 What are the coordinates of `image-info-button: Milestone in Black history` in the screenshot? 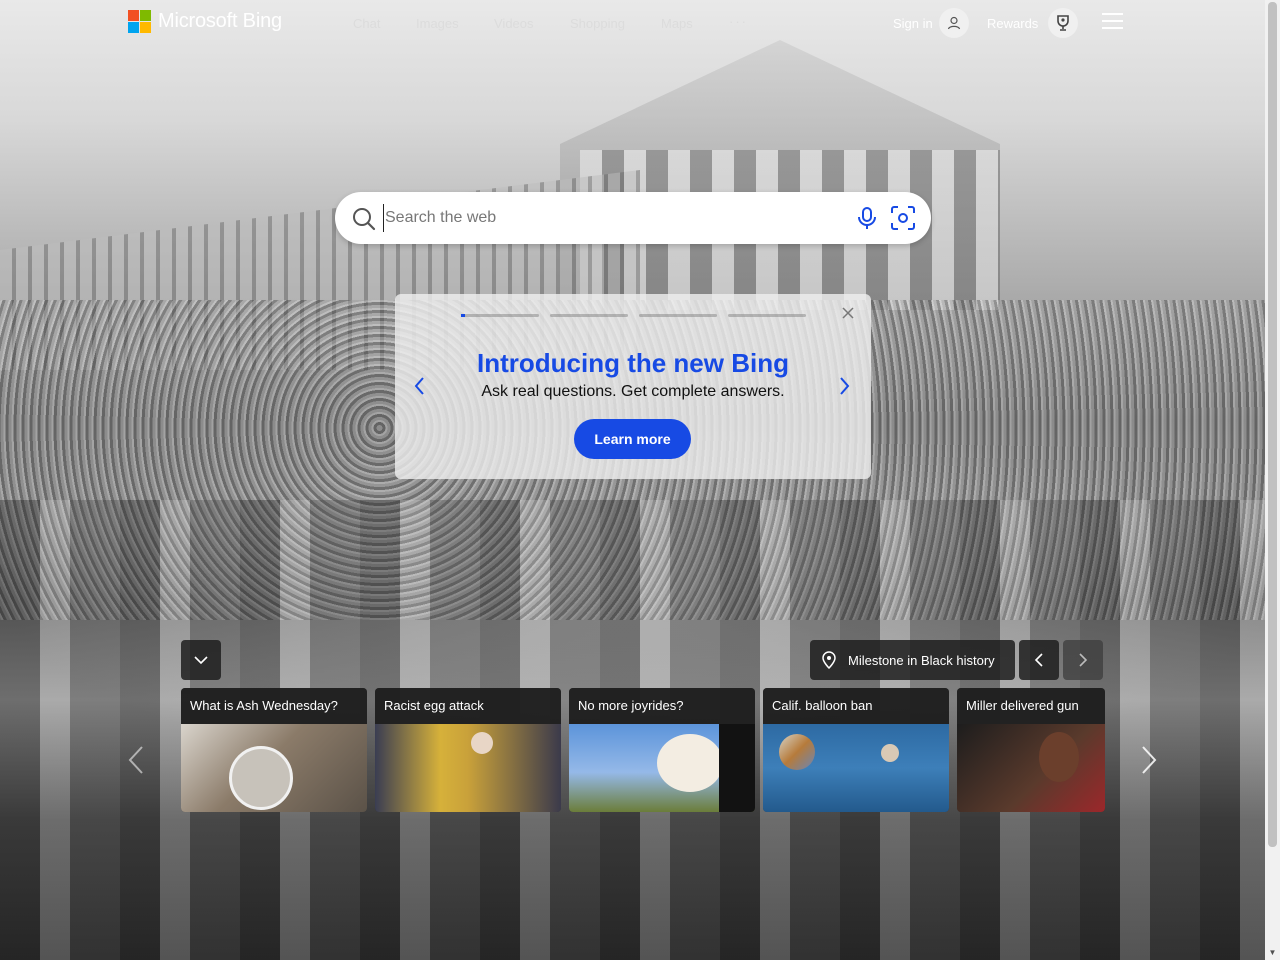 It's located at (912, 660).